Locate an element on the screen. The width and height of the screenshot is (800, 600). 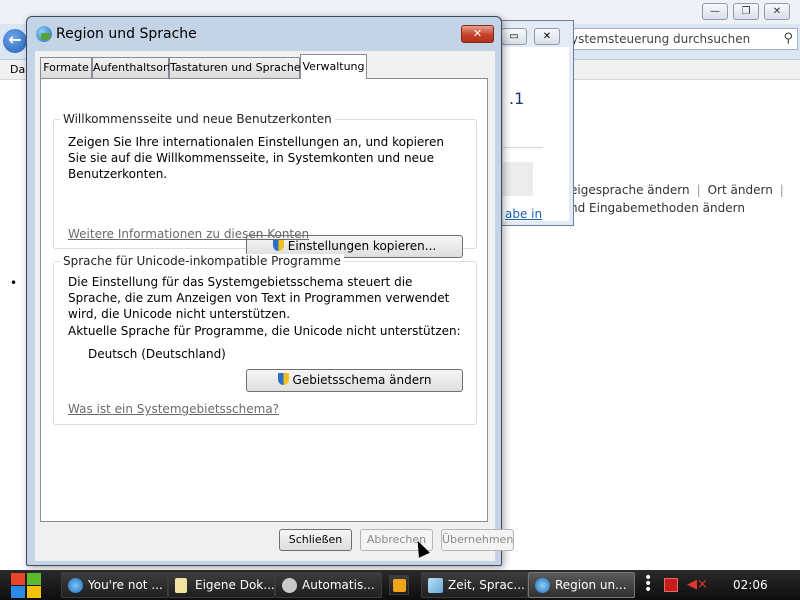
change-locale-button: Gebietsschema ändern is located at coordinates (354, 380).